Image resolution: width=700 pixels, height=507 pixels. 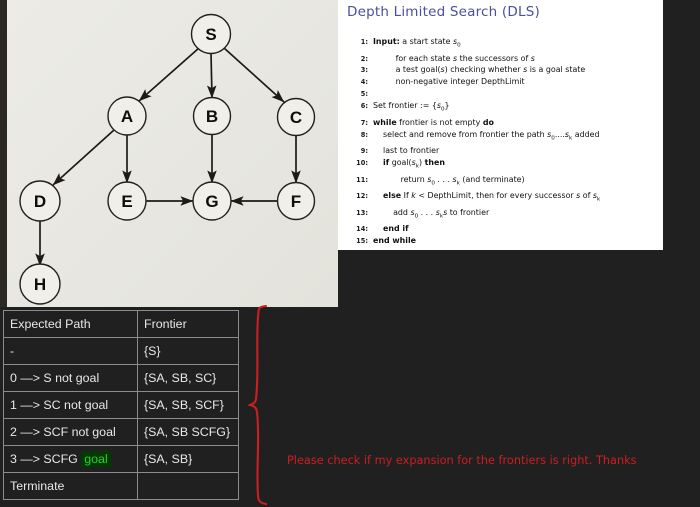 I want to click on algorithm-line-number: 14:, so click(x=362, y=229).